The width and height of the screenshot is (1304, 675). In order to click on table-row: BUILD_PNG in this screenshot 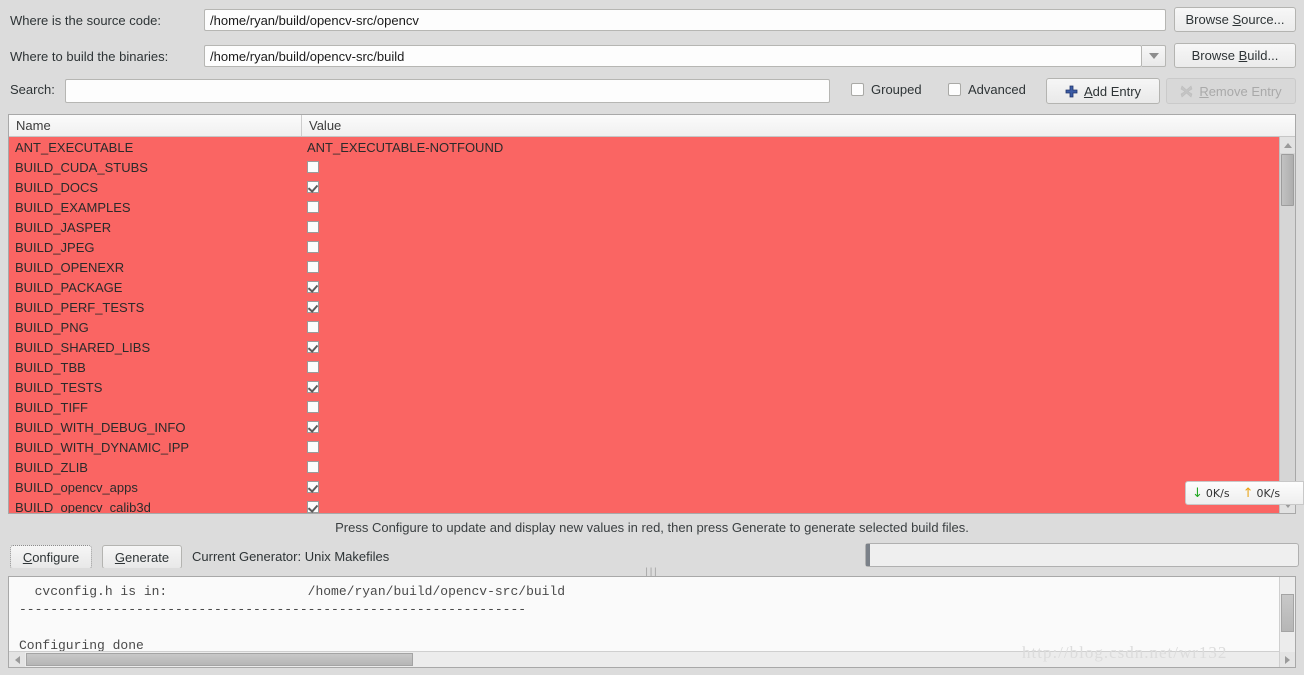, I will do `click(644, 327)`.